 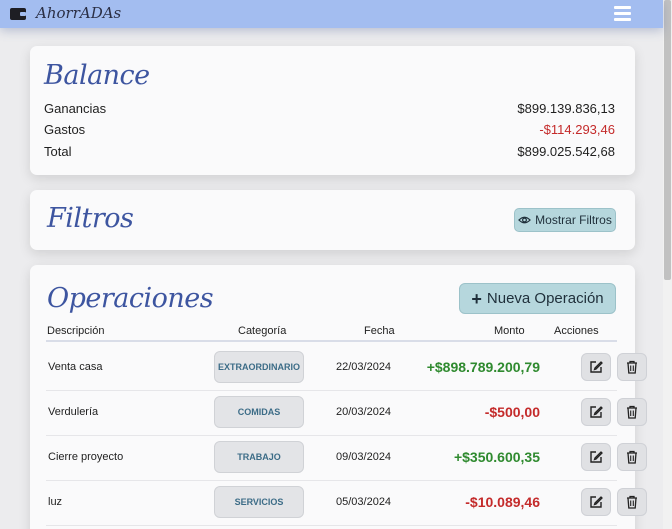 What do you see at coordinates (259, 367) in the screenshot?
I see `category-tag: EXTRAORDINARIO` at bounding box center [259, 367].